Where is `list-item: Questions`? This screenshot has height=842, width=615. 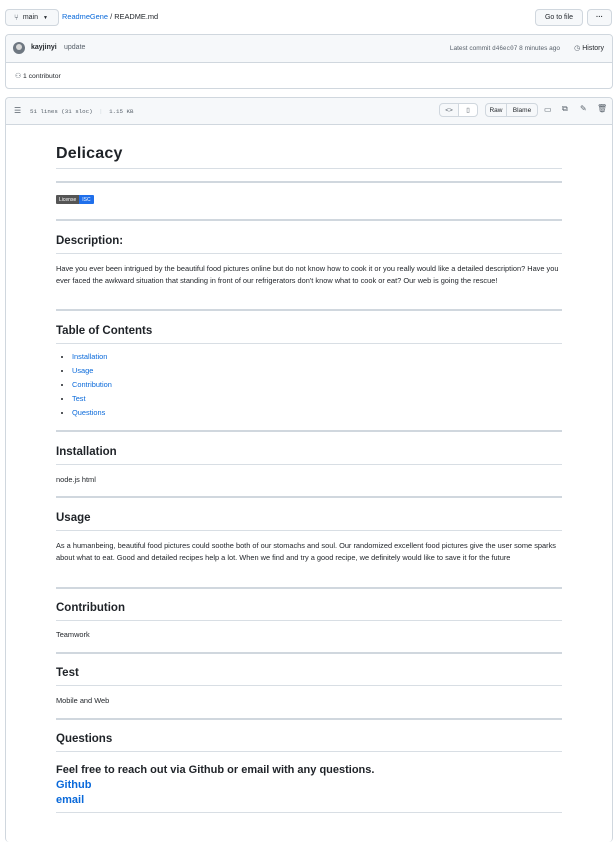
list-item: Questions is located at coordinates (92, 413).